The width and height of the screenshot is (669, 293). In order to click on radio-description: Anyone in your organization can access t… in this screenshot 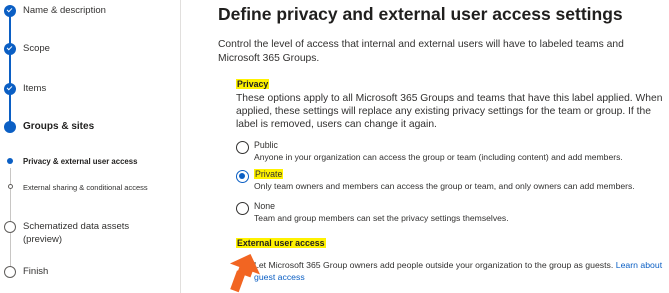, I will do `click(438, 157)`.